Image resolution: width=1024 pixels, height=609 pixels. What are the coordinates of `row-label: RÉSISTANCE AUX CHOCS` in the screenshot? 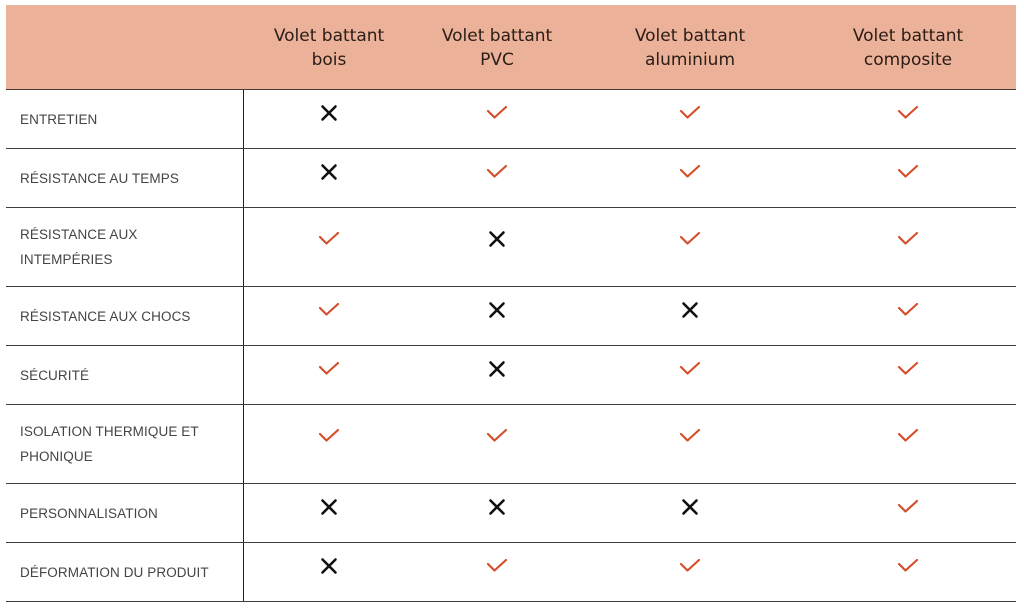 It's located at (125, 316).